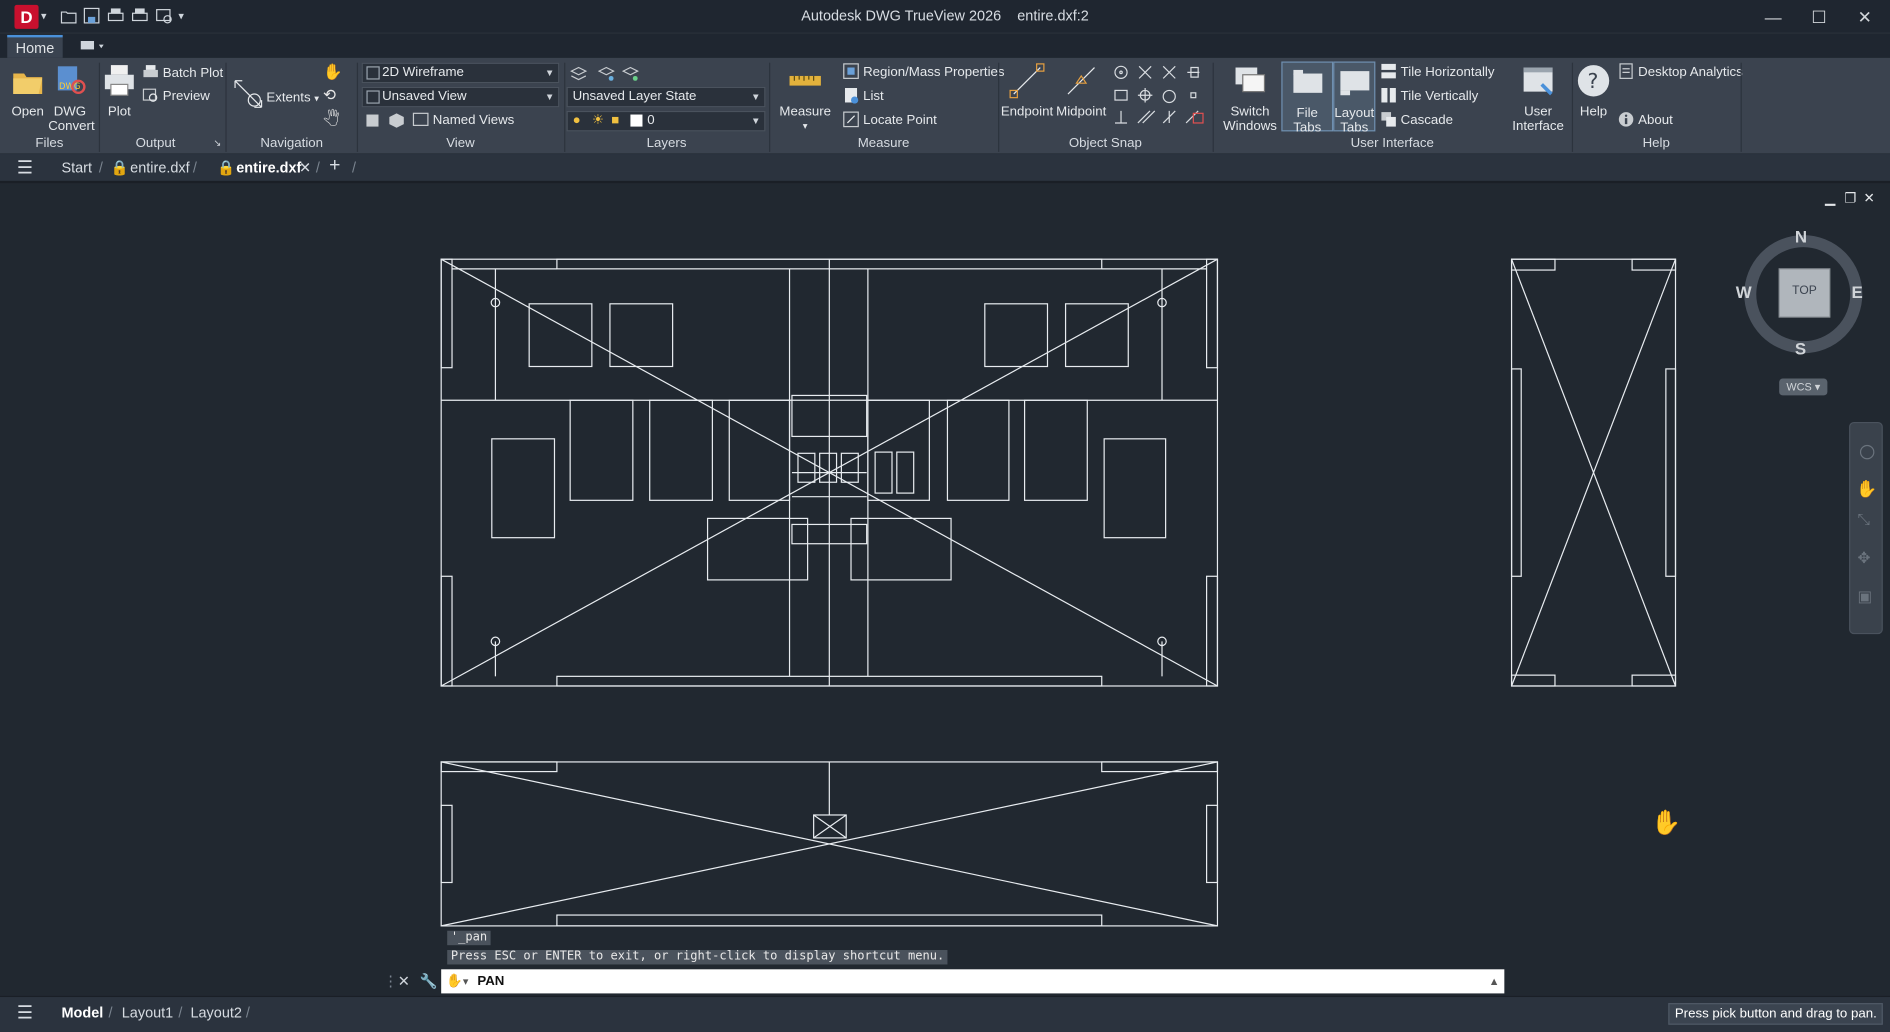  Describe the element at coordinates (331, 122) in the screenshot. I see `zoom-icon: 🖑` at that location.